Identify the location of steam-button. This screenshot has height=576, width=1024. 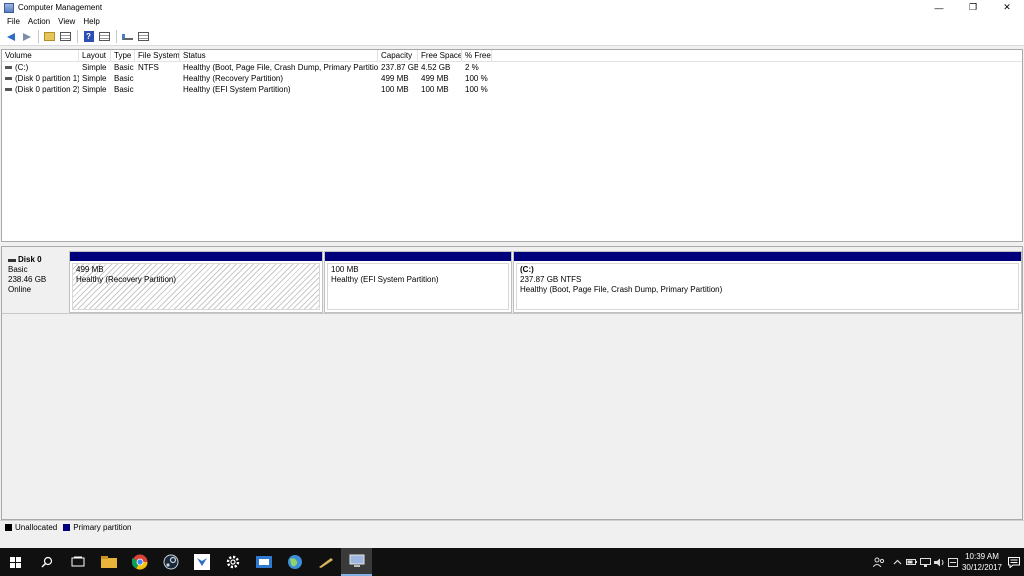
(170, 562).